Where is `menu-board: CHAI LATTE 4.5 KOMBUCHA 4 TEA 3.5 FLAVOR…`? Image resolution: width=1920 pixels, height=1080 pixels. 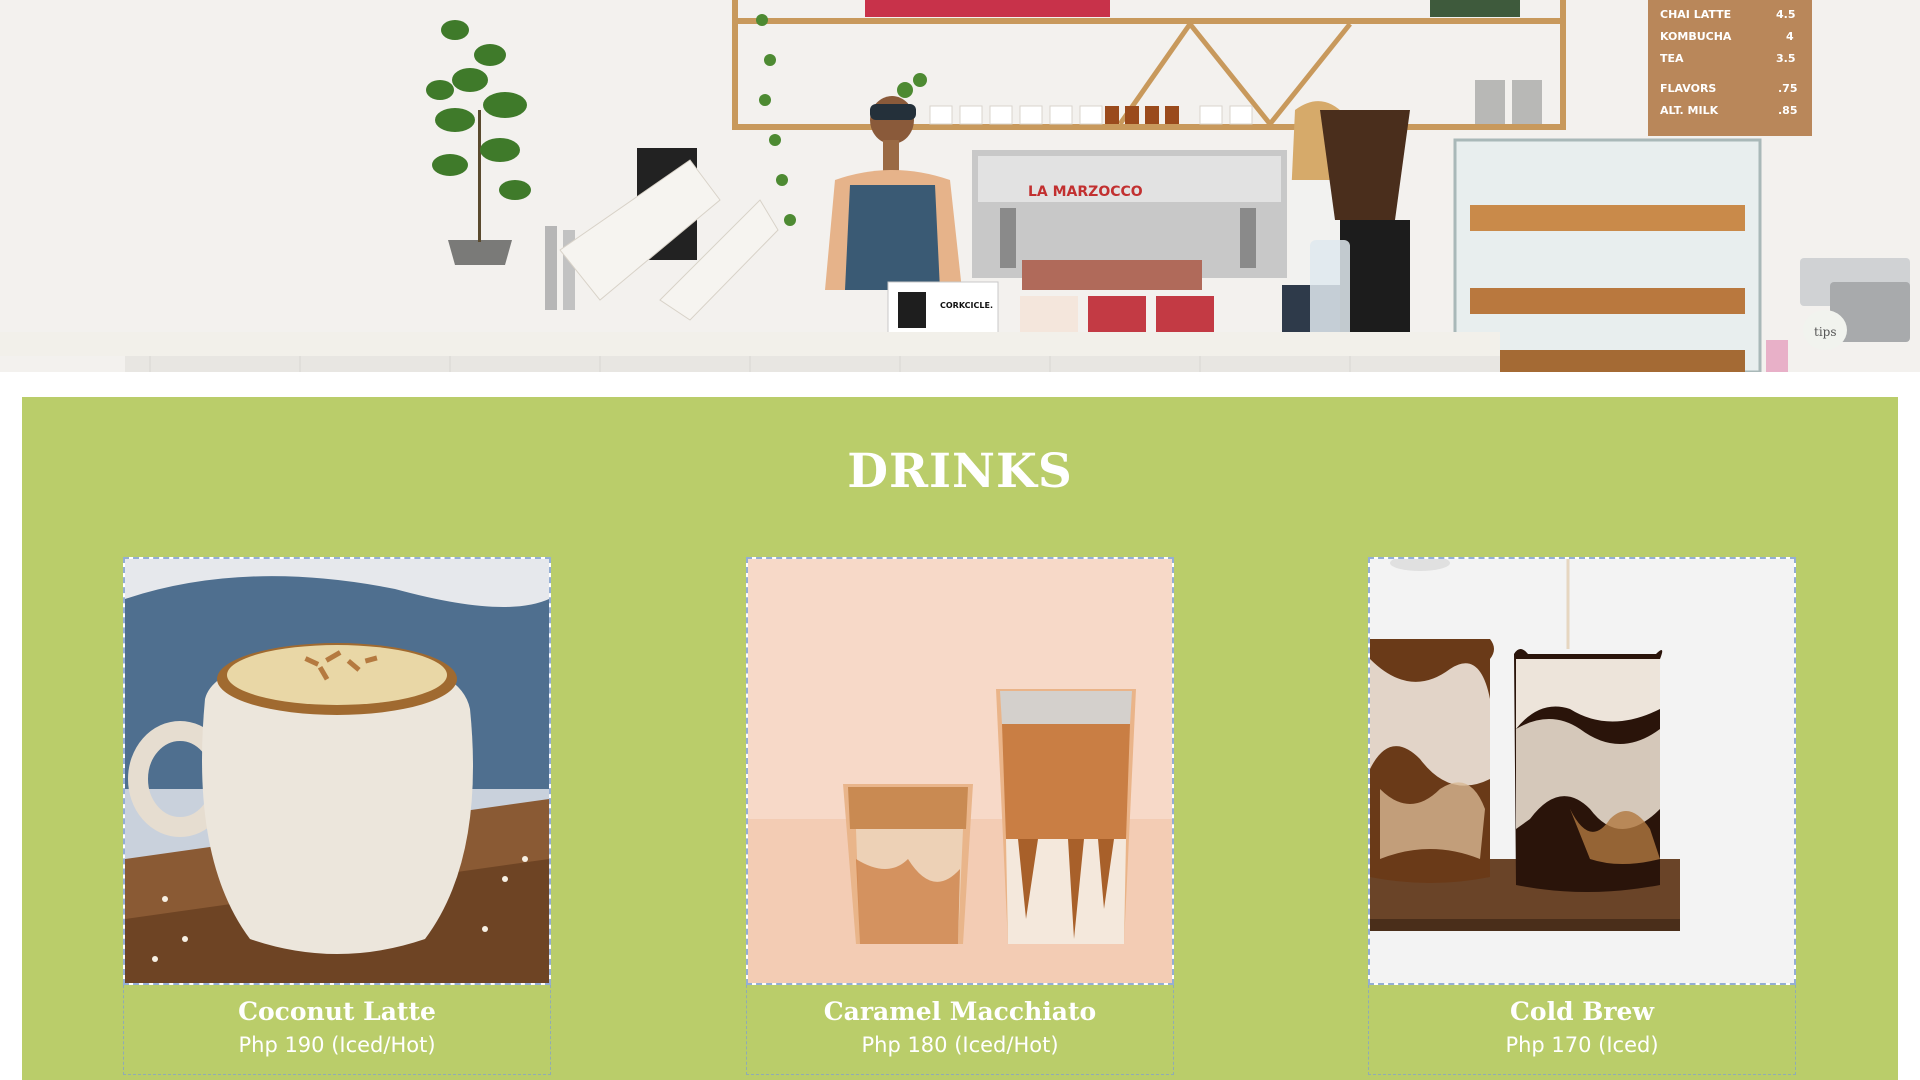 menu-board: CHAI LATTE 4.5 KOMBUCHA 4 TEA 3.5 FLAVOR… is located at coordinates (1730, 68).